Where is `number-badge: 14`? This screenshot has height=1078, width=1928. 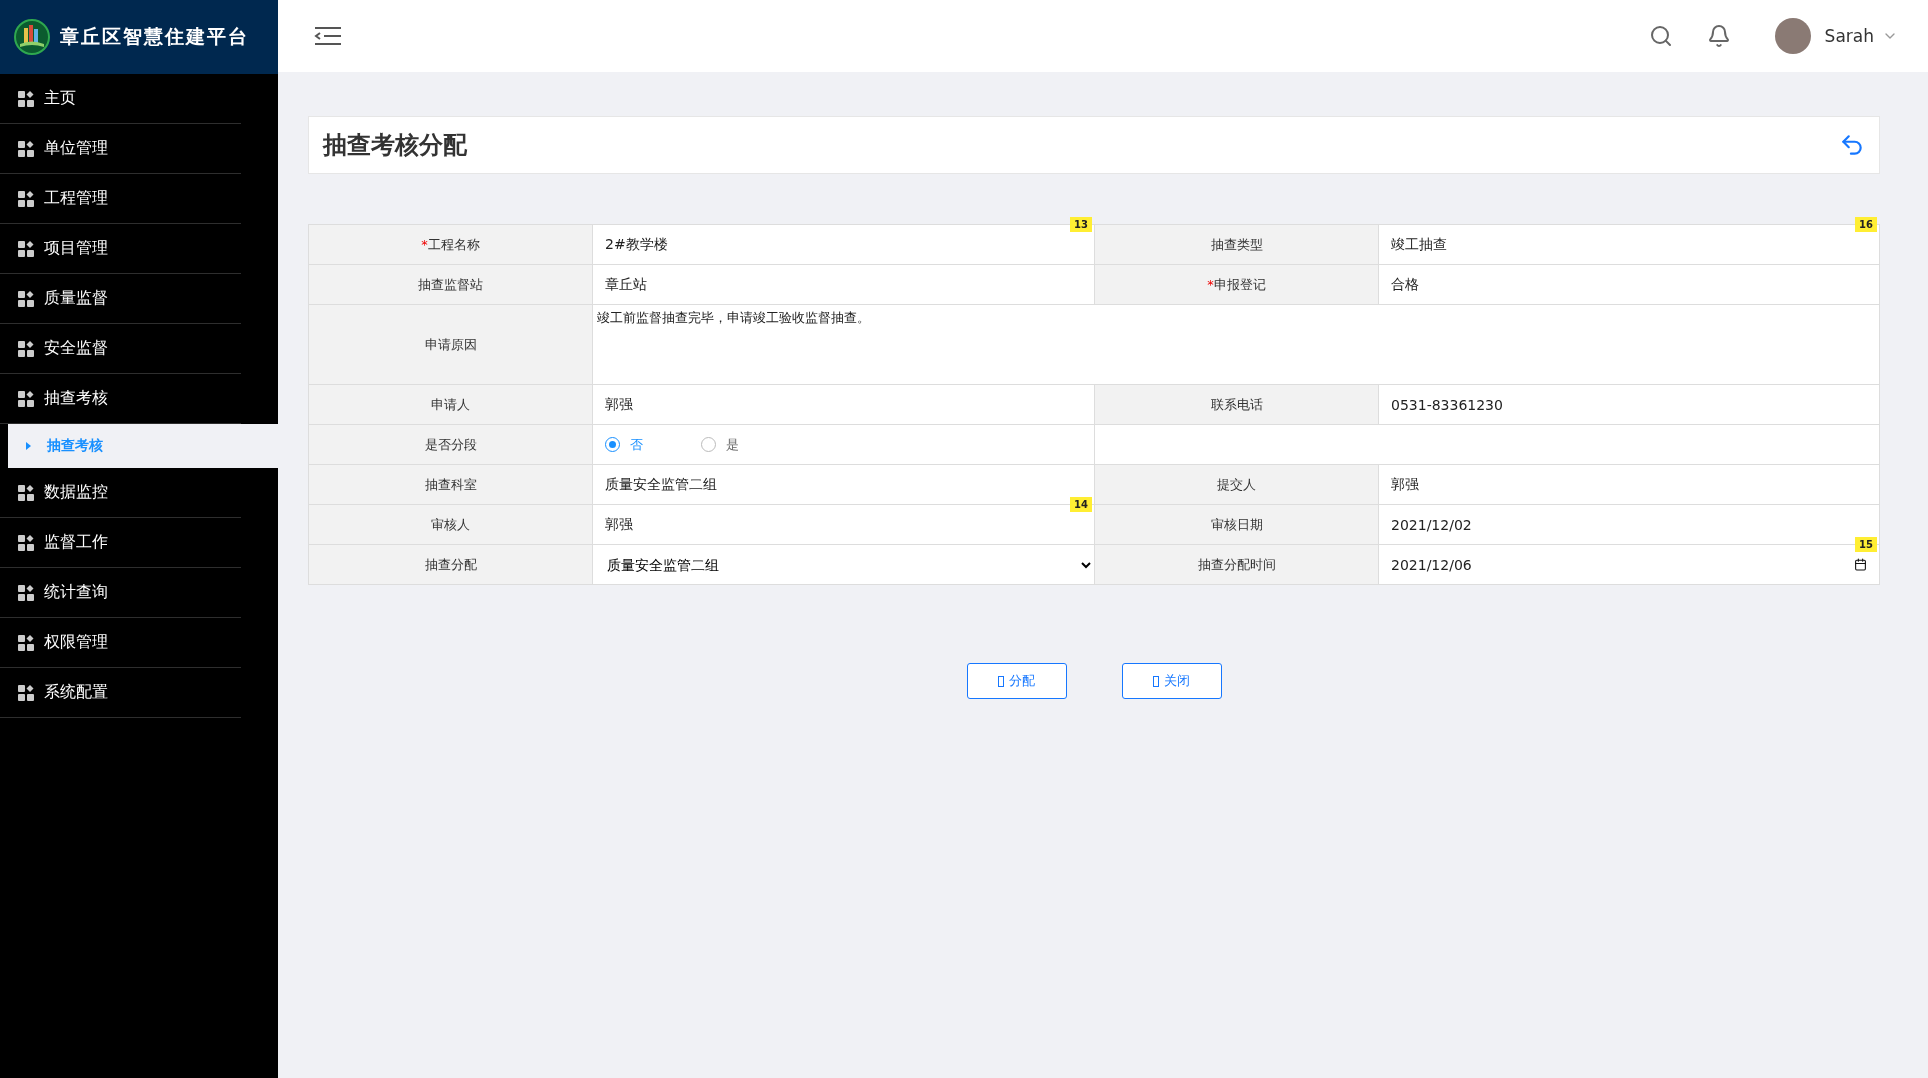 number-badge: 14 is located at coordinates (1081, 504).